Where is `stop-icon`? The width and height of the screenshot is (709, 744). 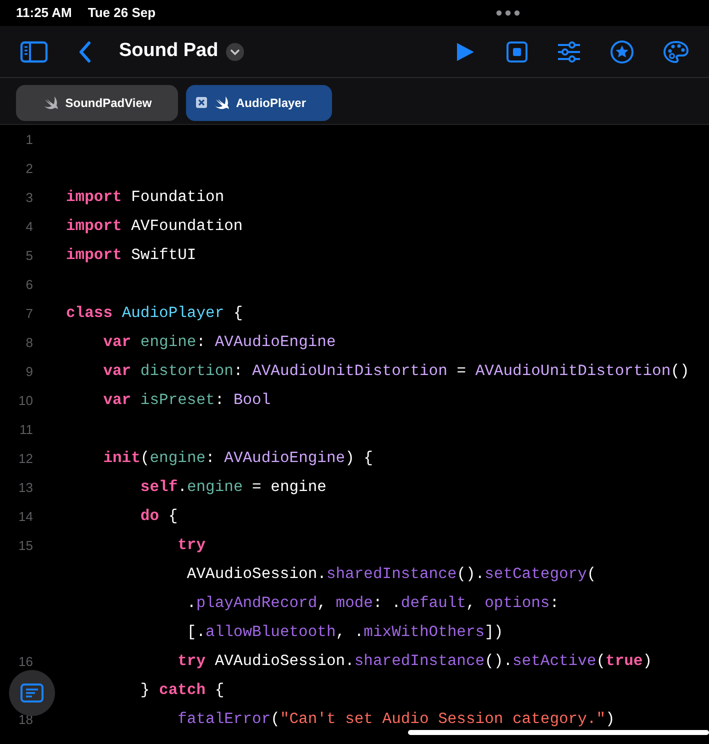
stop-icon is located at coordinates (517, 51).